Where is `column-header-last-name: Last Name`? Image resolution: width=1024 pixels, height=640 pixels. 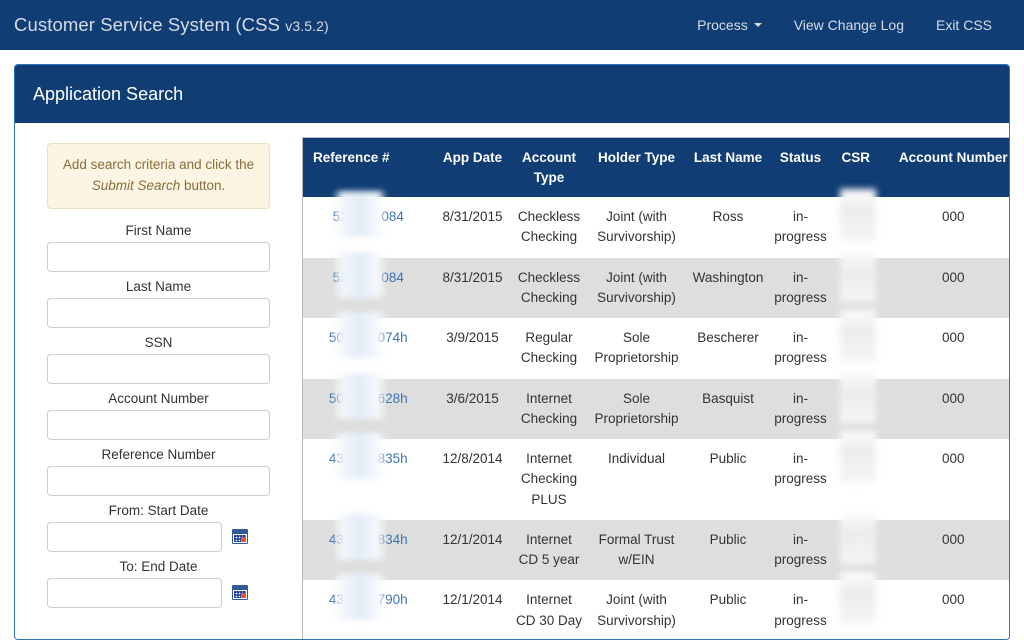
column-header-last-name: Last Name is located at coordinates (728, 167).